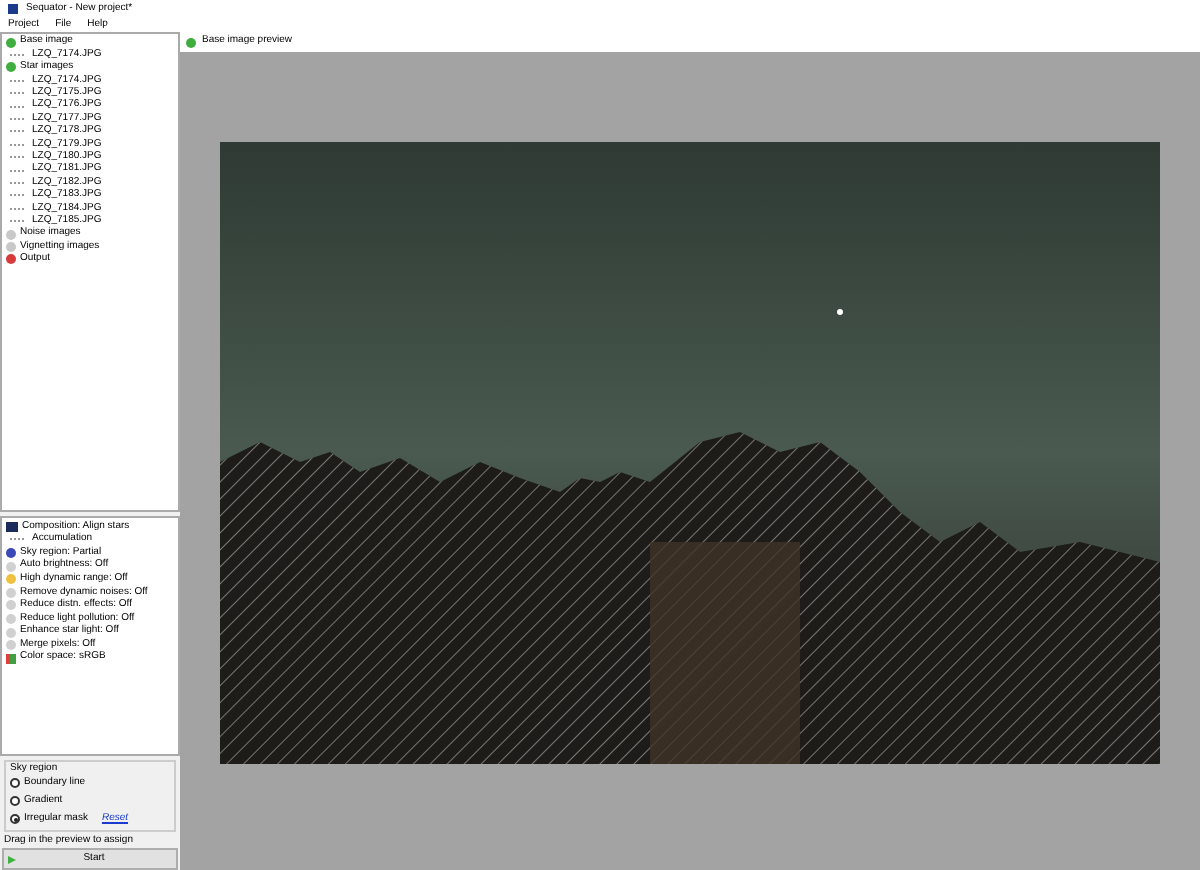  I want to click on play-icon, so click(12, 859).